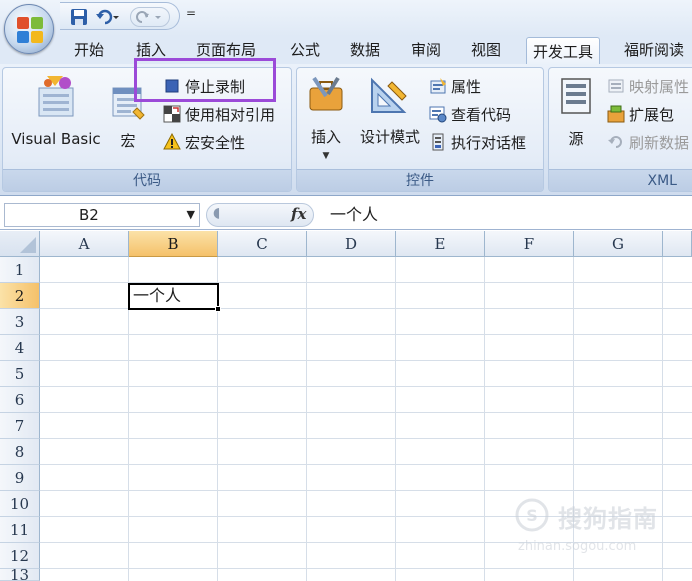 The width and height of the screenshot is (692, 581). I want to click on refresh-data-button: 刷新数据, so click(648, 142).